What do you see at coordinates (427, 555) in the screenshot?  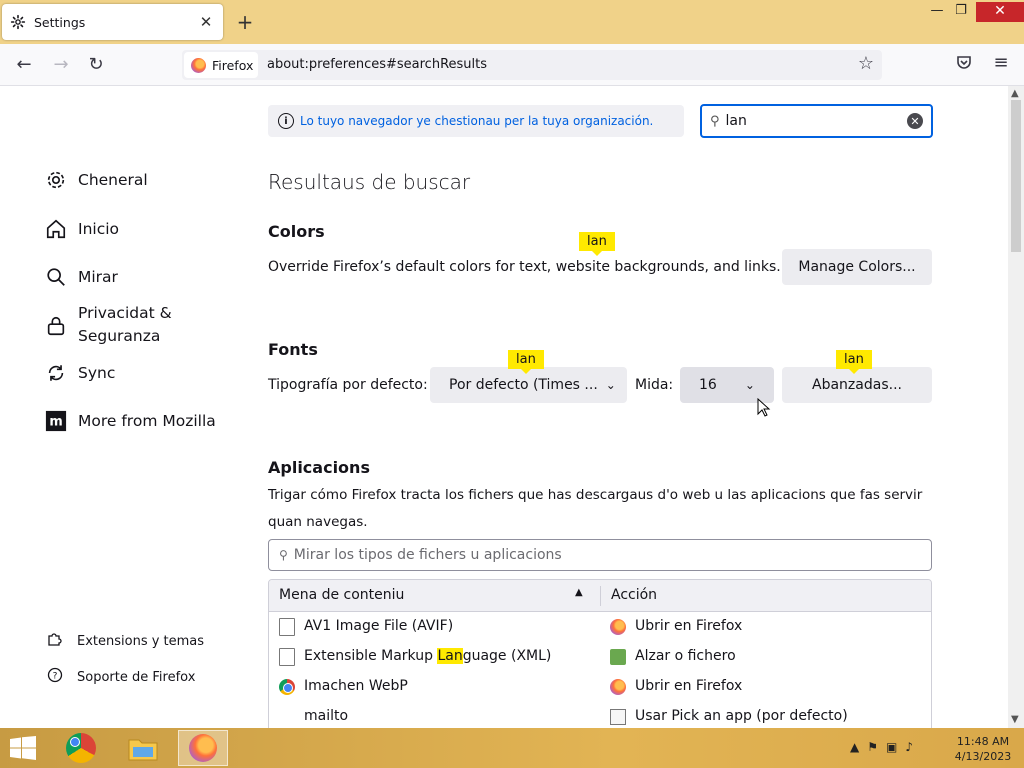 I see `file-types-search-placeholder: Mirar los tipos de fichers u aplicacions` at bounding box center [427, 555].